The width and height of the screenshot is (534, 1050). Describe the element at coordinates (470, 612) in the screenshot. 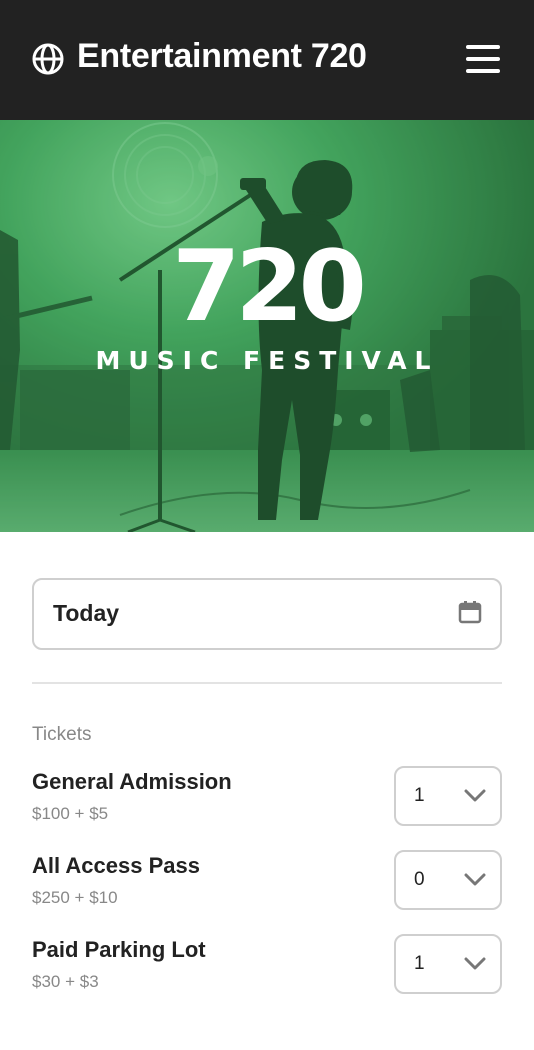

I see `calendar-icon` at that location.